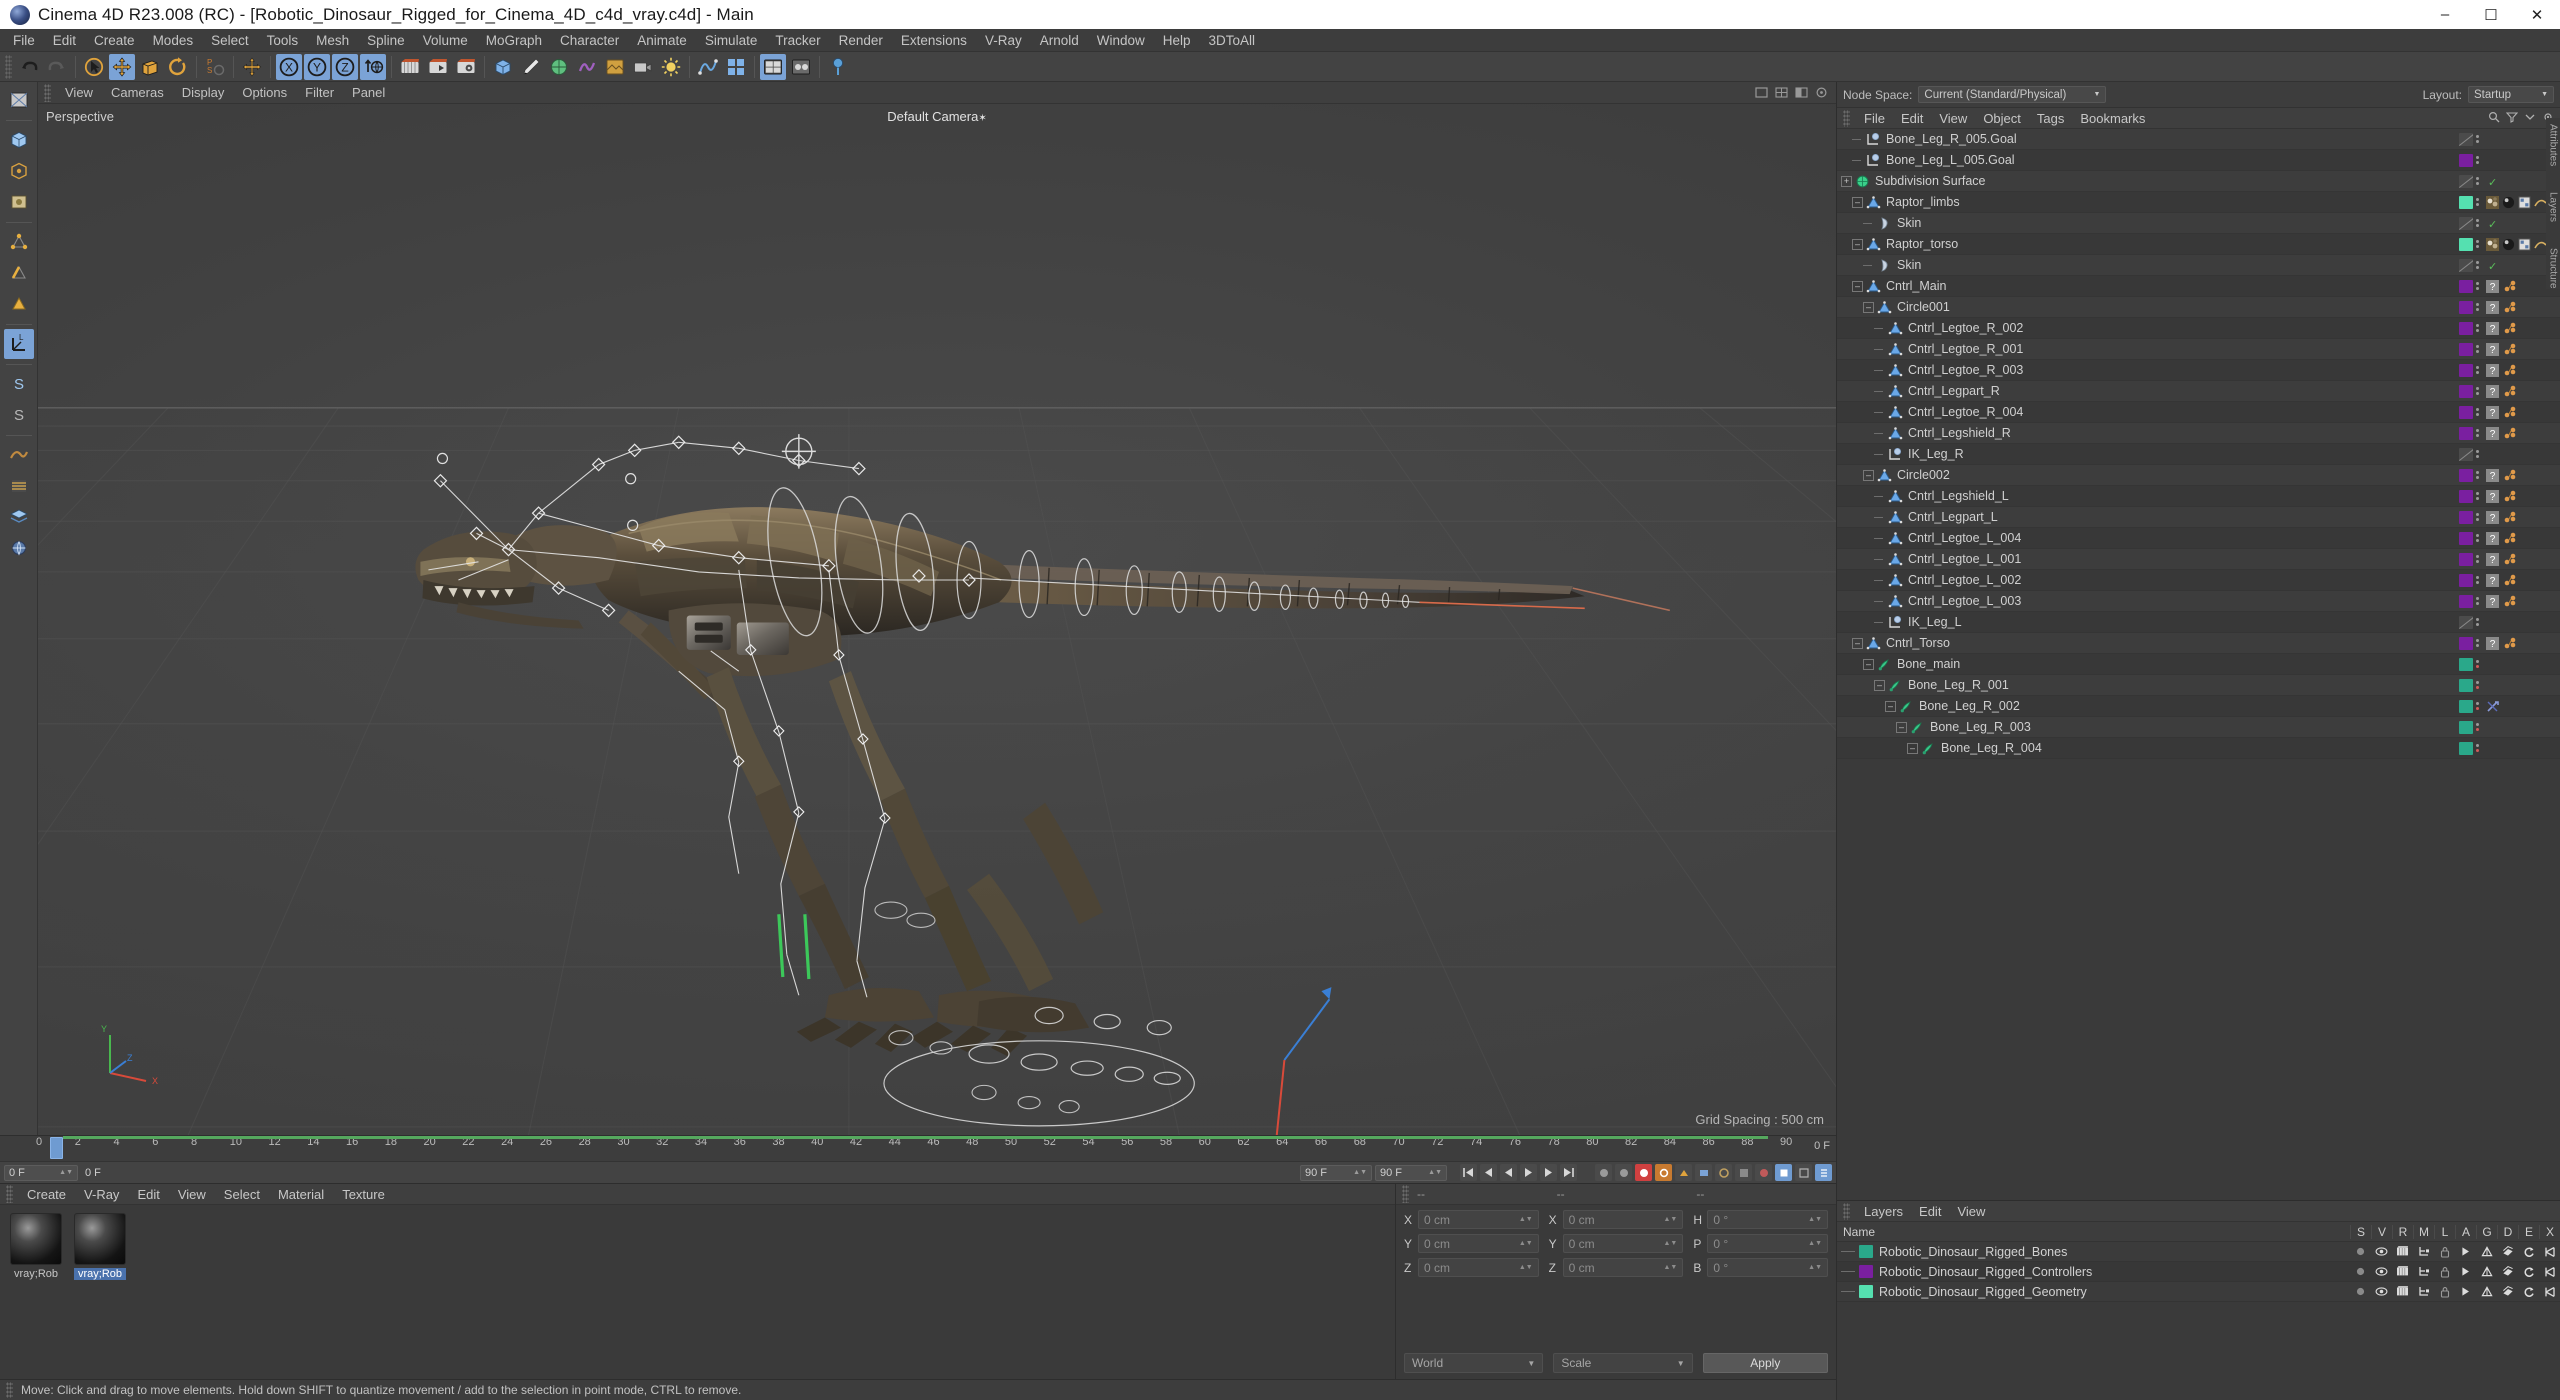  I want to click on menu-select: Select, so click(230, 40).